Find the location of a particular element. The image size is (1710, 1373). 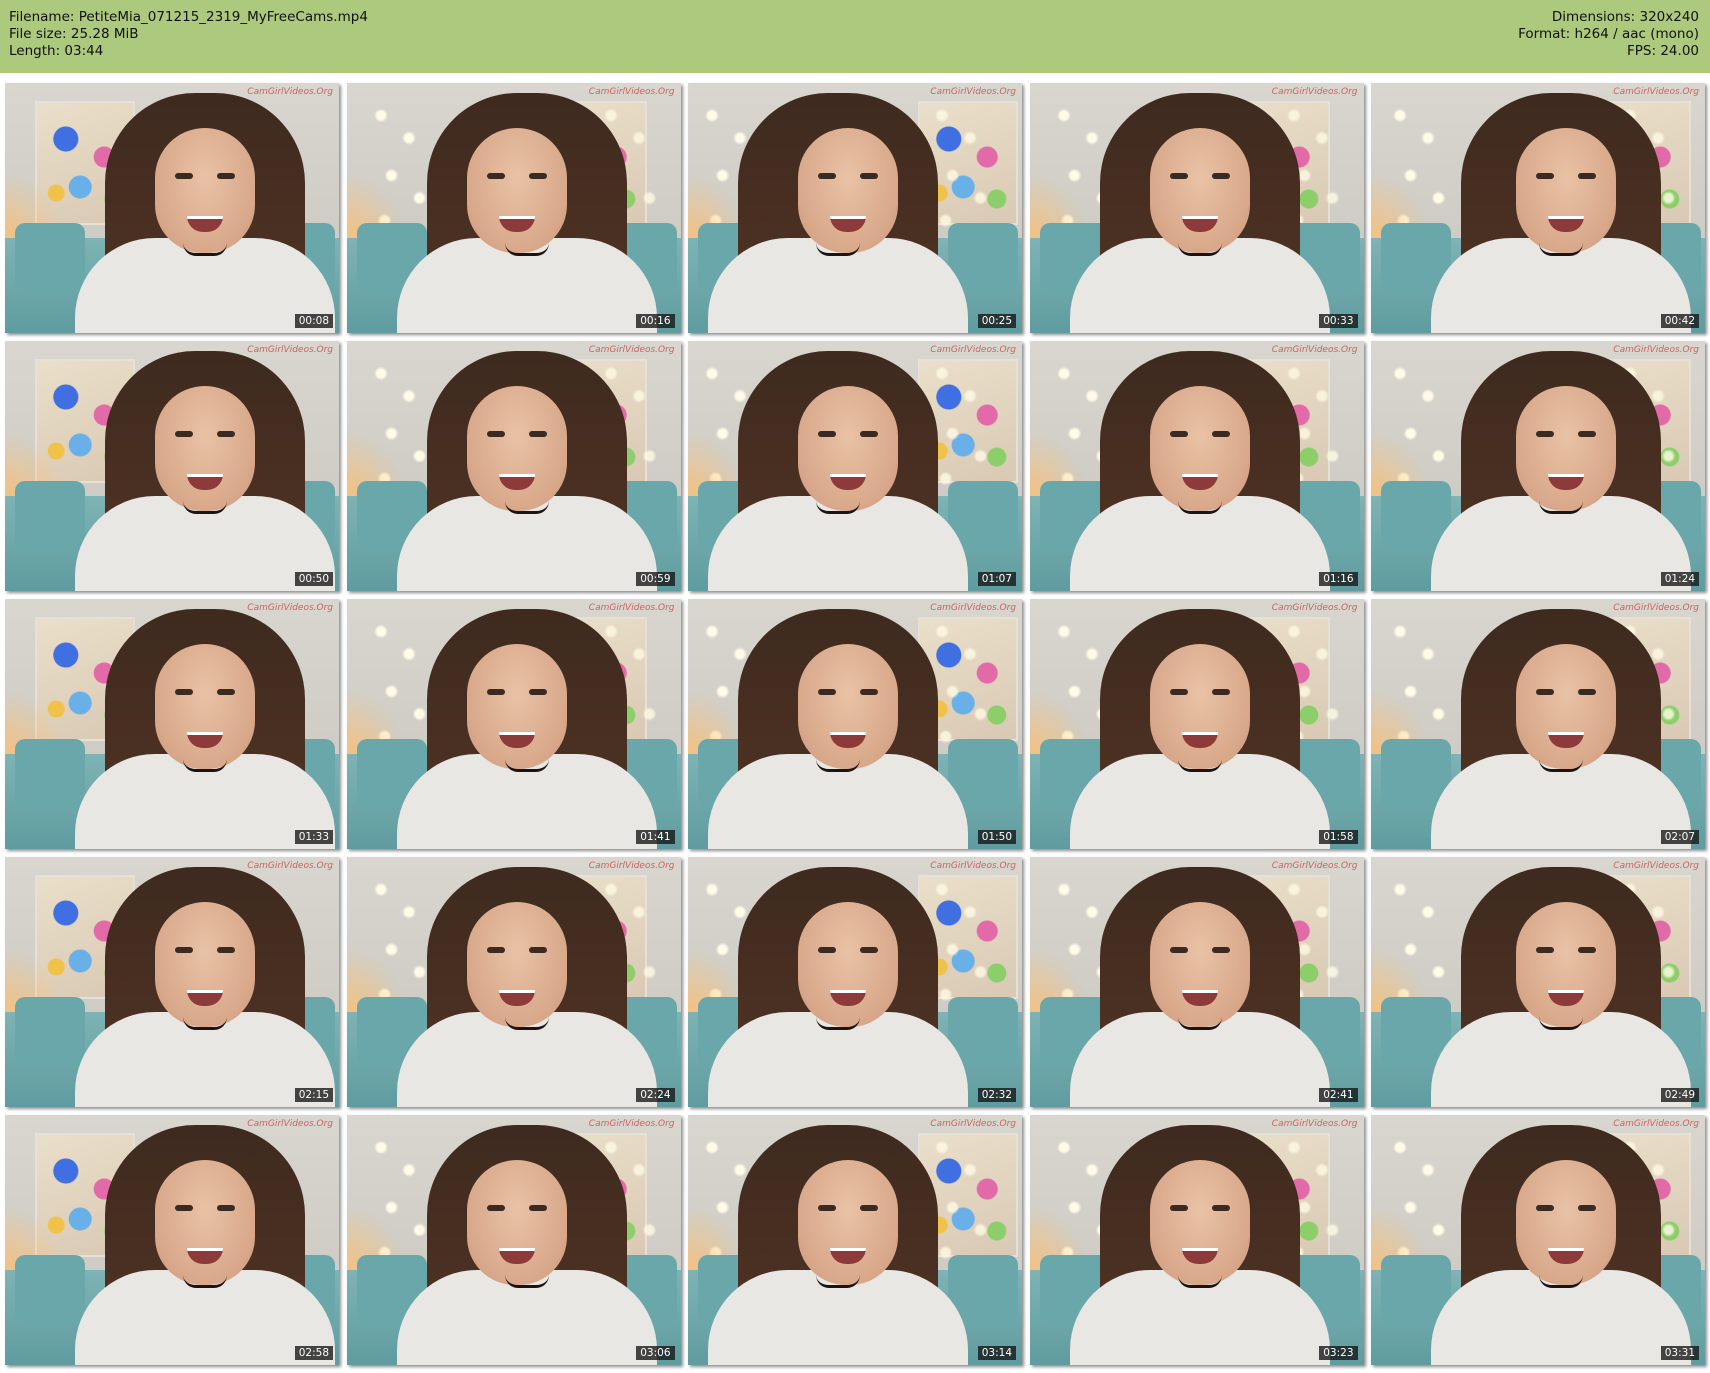

thumbnail-timestamp: 01:24 is located at coordinates (1679, 579).